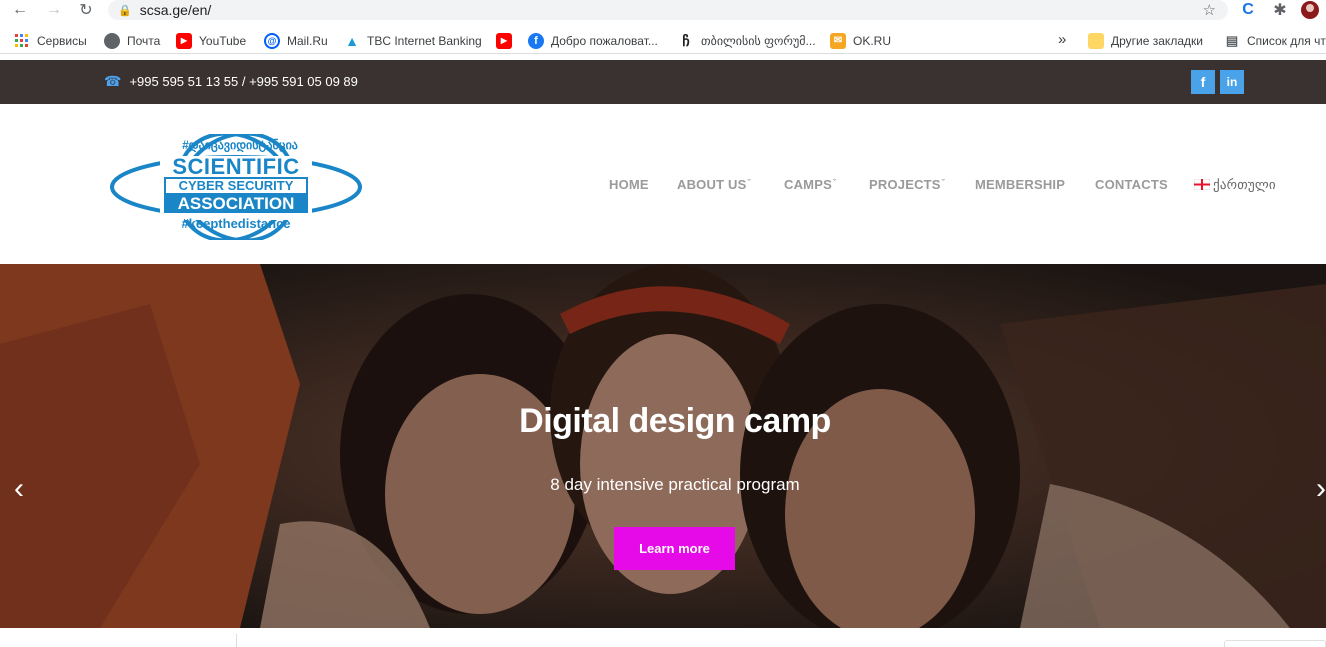 The image size is (1326, 647). Describe the element at coordinates (424, 41) in the screenshot. I see `bookmark-label: TBC Internet Banking` at that location.